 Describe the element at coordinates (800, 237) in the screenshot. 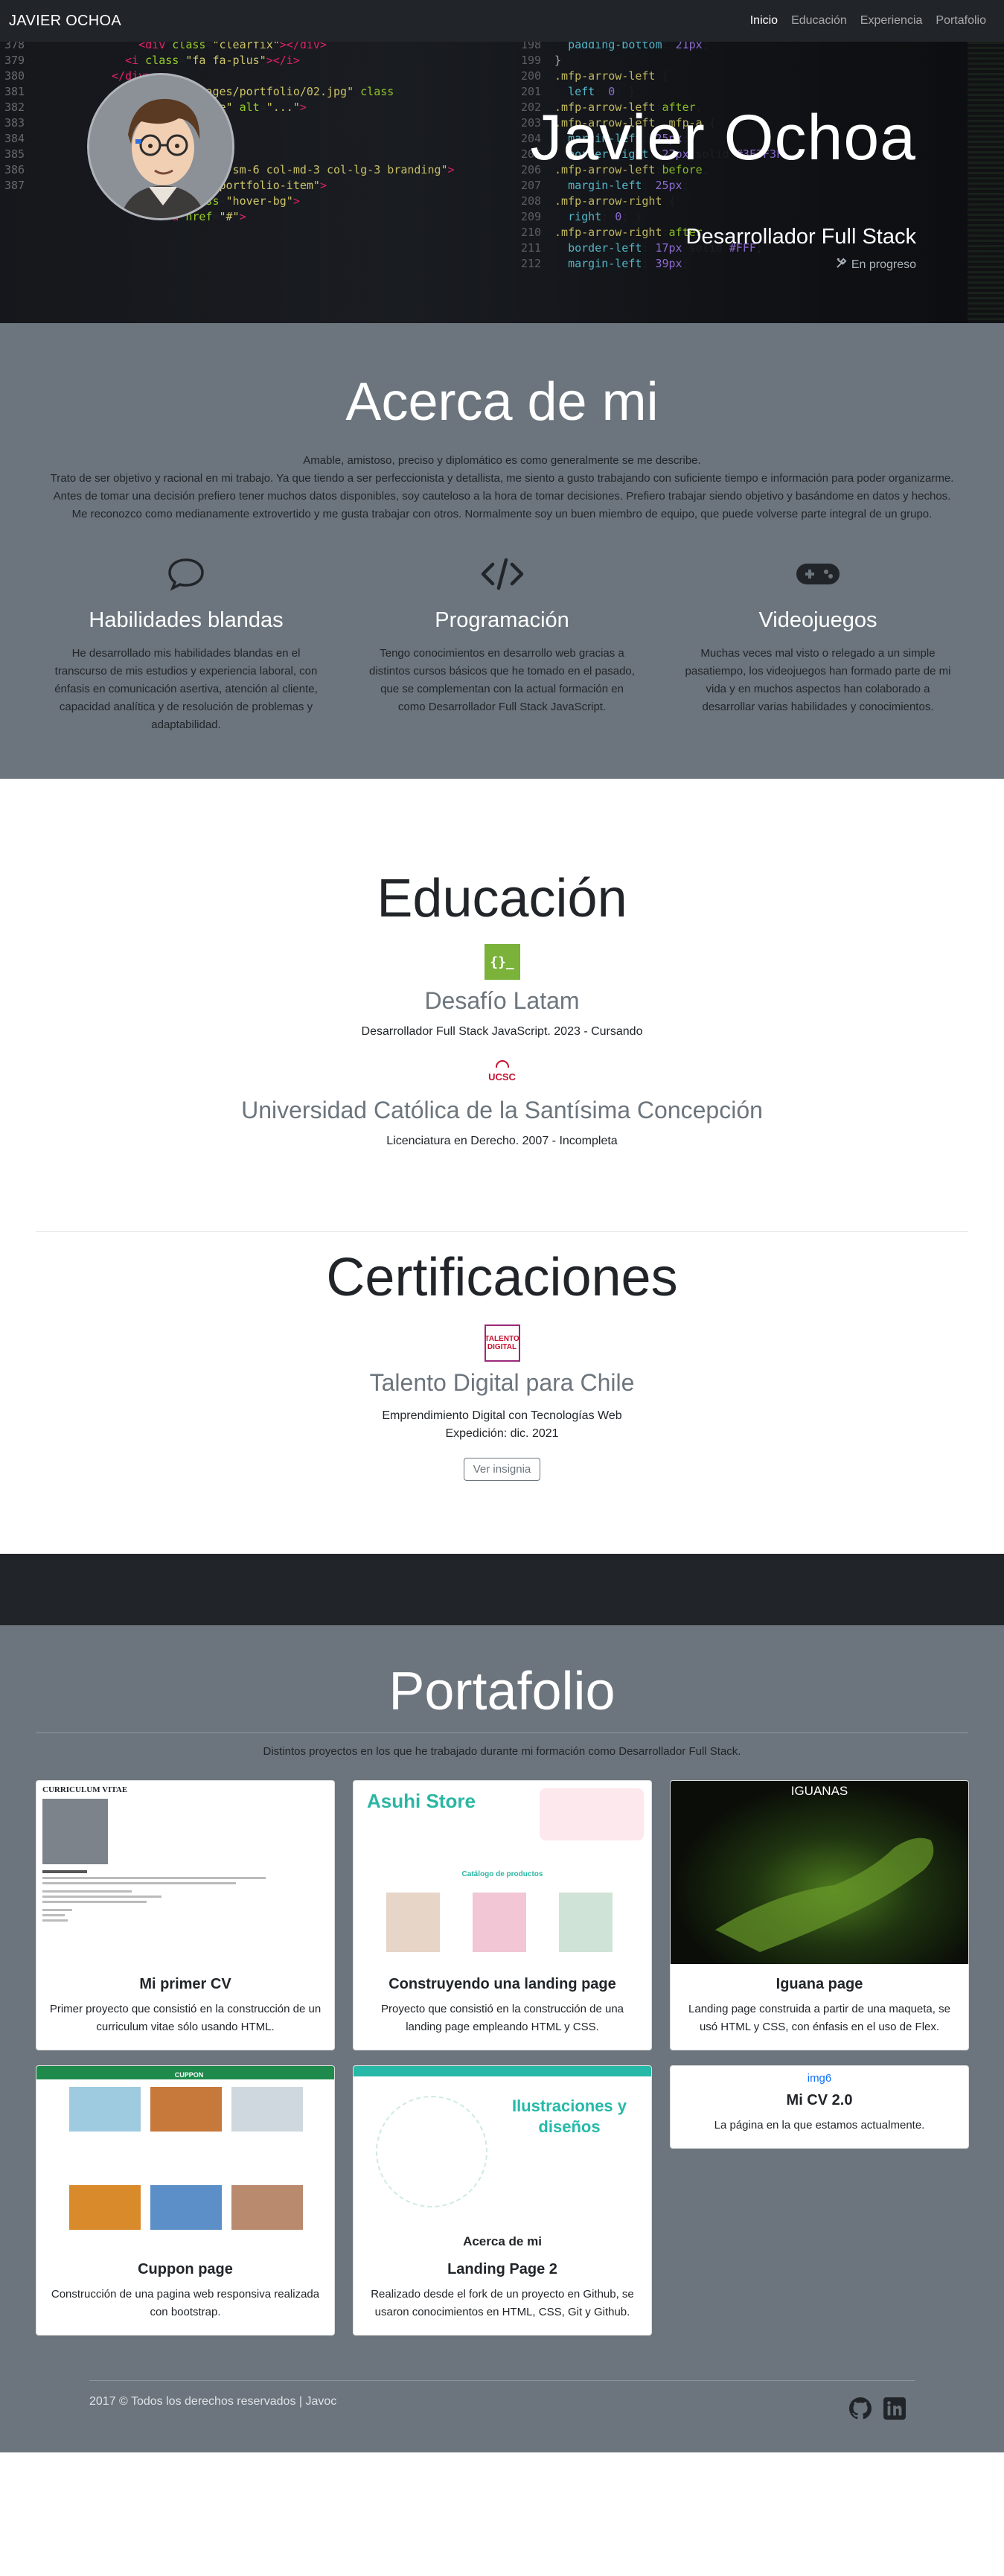

I see `hero-subtitle: Desarrollador Full Stack` at that location.